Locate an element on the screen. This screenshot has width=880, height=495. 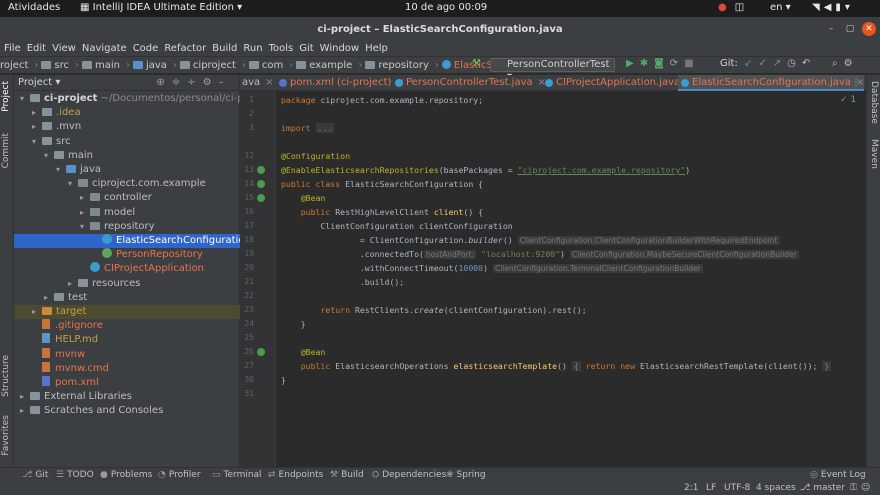
tree-item: ▸ .mvn is located at coordinates (127, 127).